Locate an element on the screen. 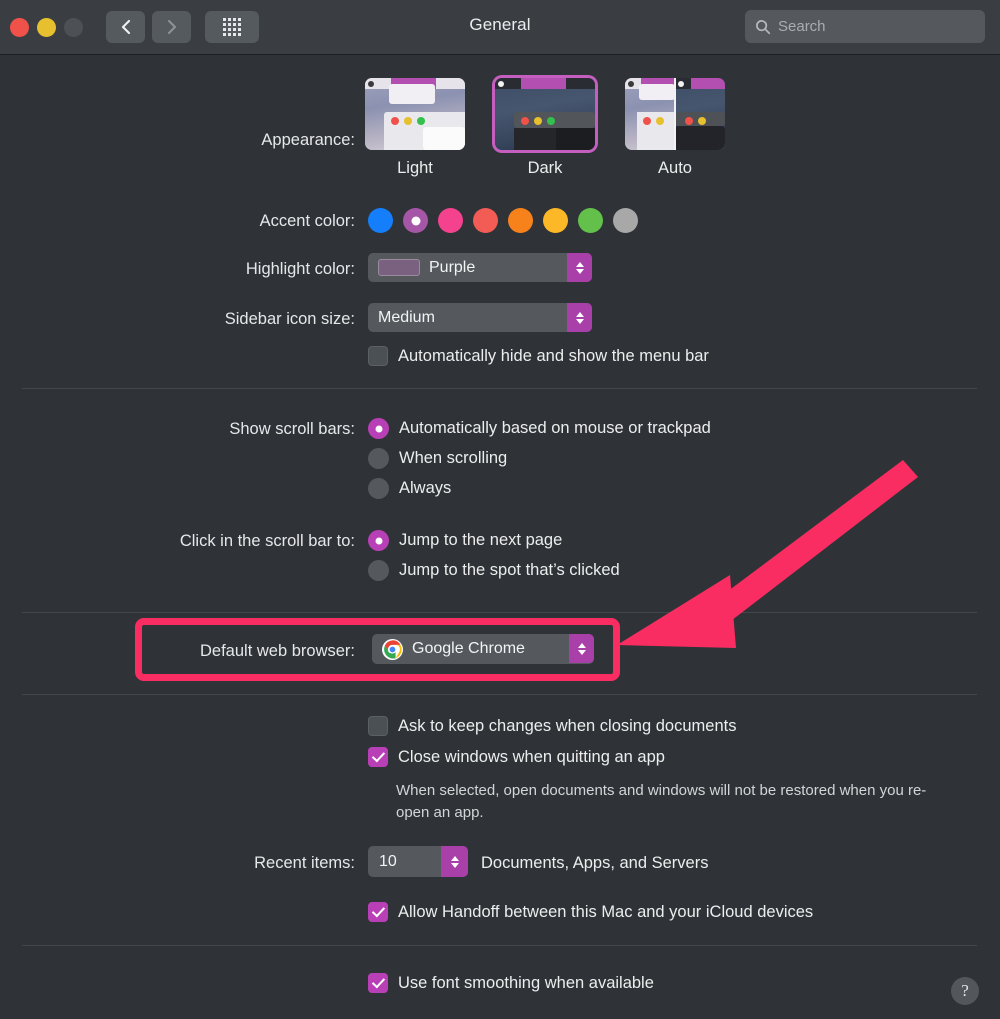  accent-swatch-red is located at coordinates (485, 220).